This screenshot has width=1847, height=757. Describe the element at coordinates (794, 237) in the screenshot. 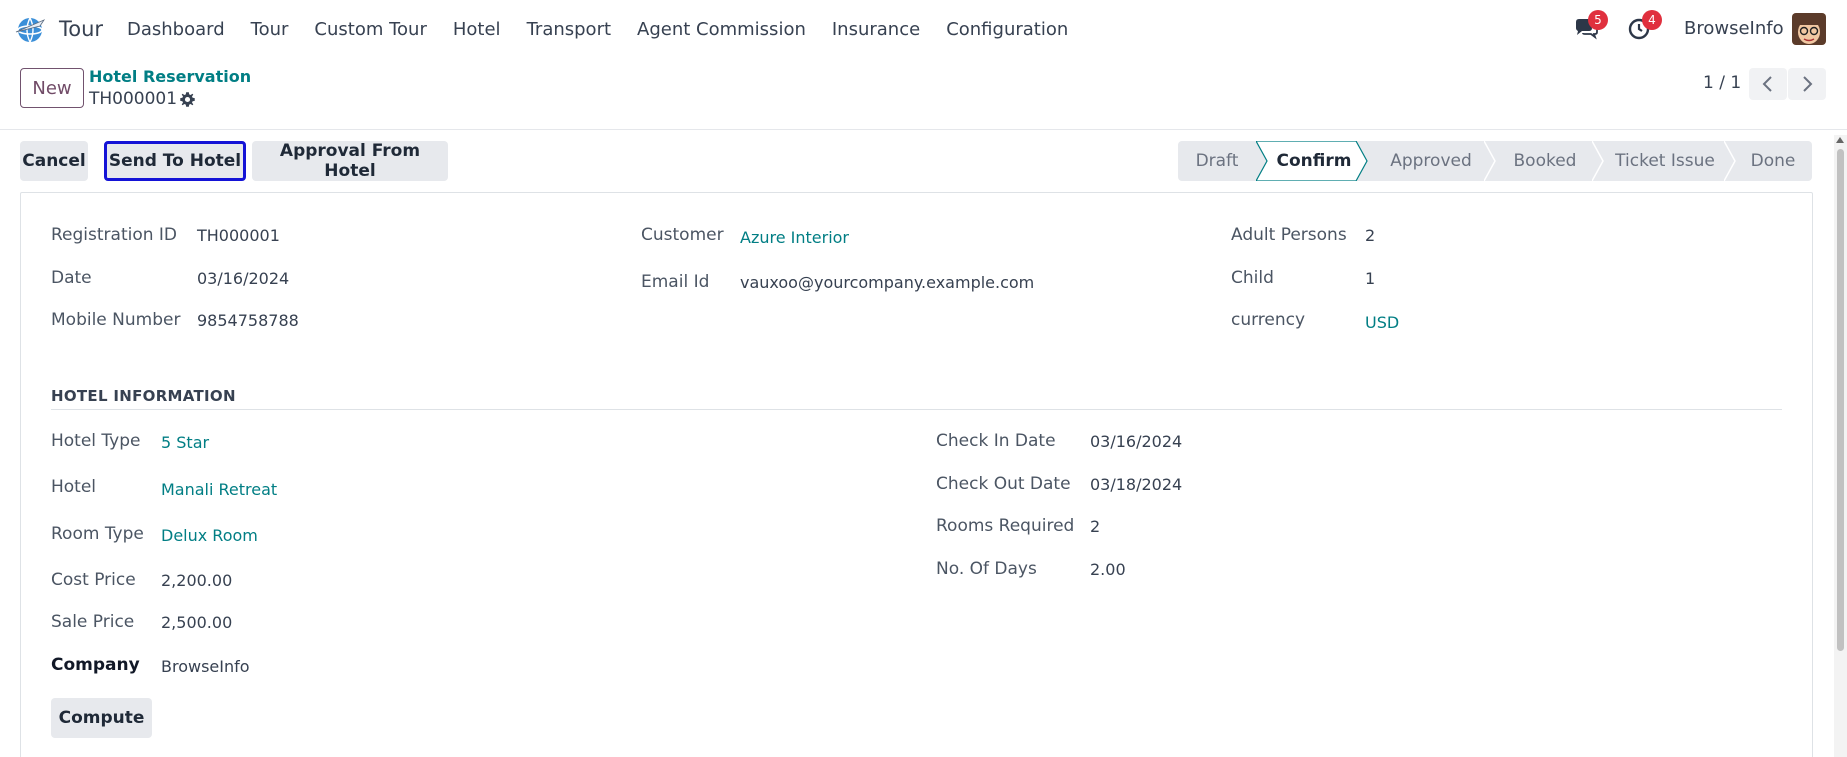

I see `customer-link: Azure Interior` at that location.